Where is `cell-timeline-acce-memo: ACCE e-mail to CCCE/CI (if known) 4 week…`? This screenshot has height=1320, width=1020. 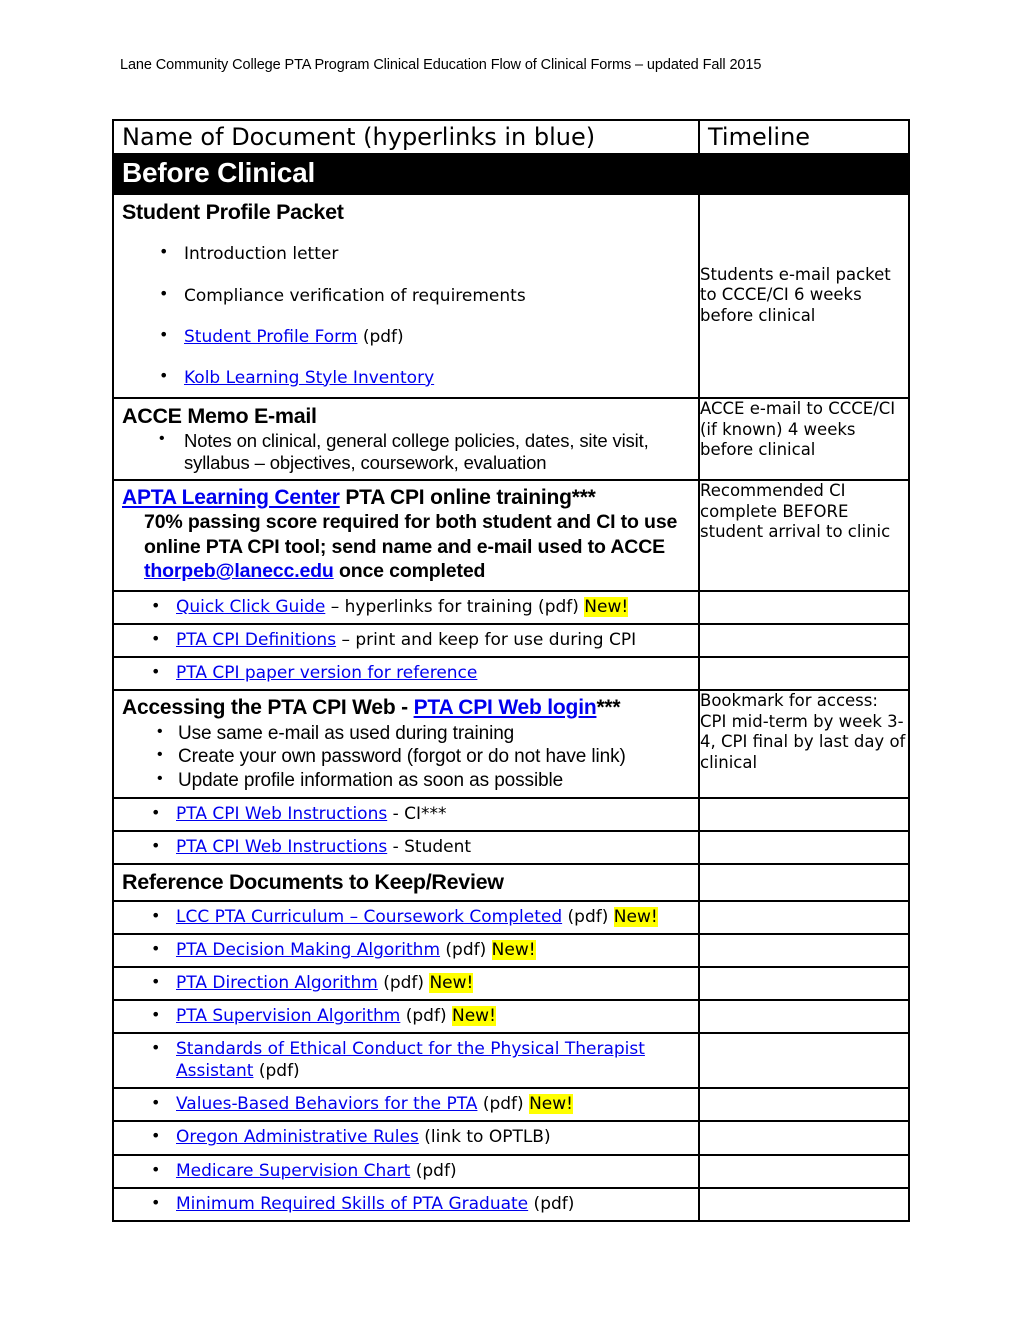
cell-timeline-acce-memo: ACCE e-mail to CCCE/CI (if known) 4 week… is located at coordinates (804, 438).